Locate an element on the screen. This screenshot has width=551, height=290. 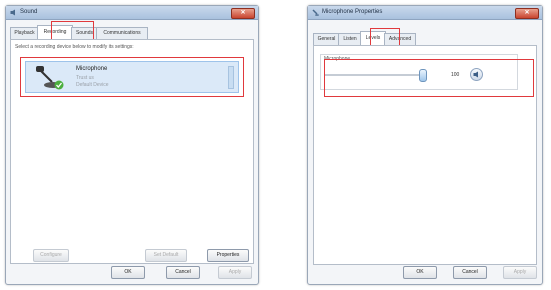
tab-listen: Listen is located at coordinates (350, 39).